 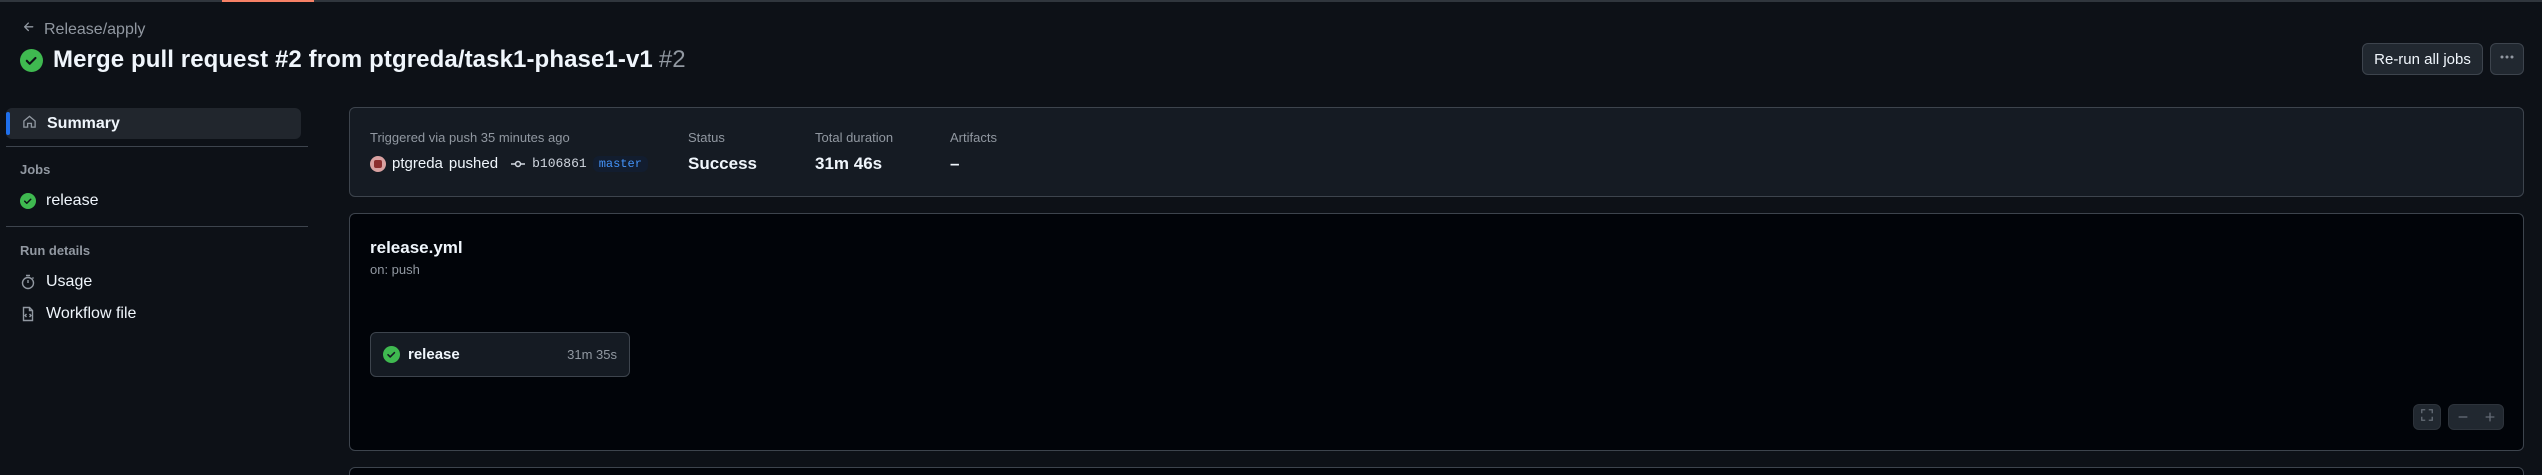 I want to click on annotations-card, so click(x=1436, y=471).